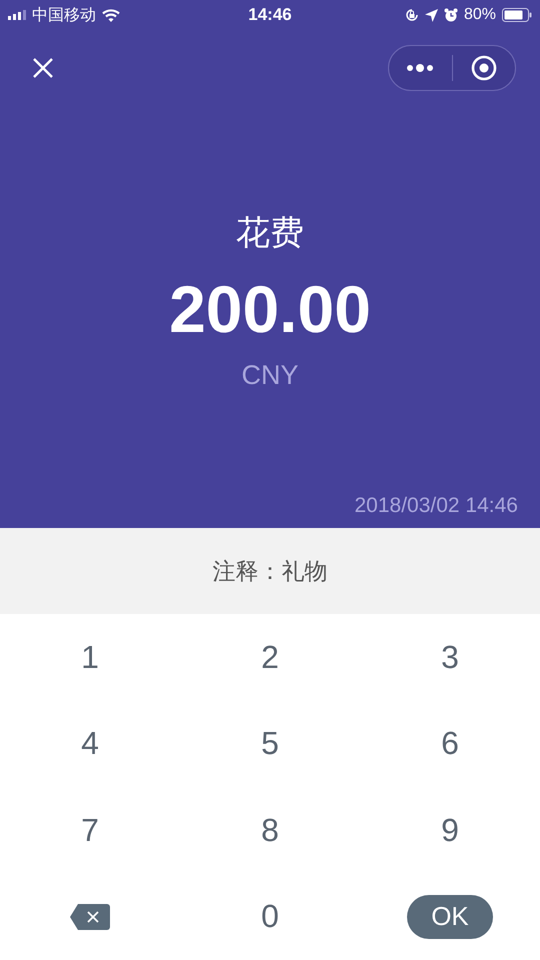  What do you see at coordinates (269, 375) in the screenshot?
I see `currency-label: CNY` at bounding box center [269, 375].